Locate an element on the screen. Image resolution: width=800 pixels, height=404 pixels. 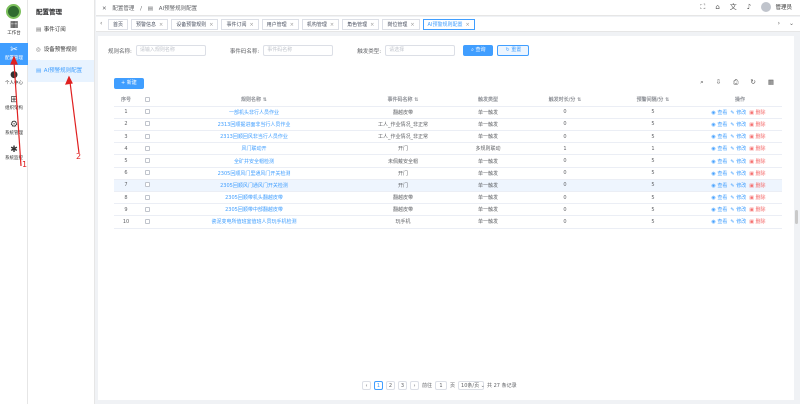
annotation-overlay is located at coordinates (45, 111).